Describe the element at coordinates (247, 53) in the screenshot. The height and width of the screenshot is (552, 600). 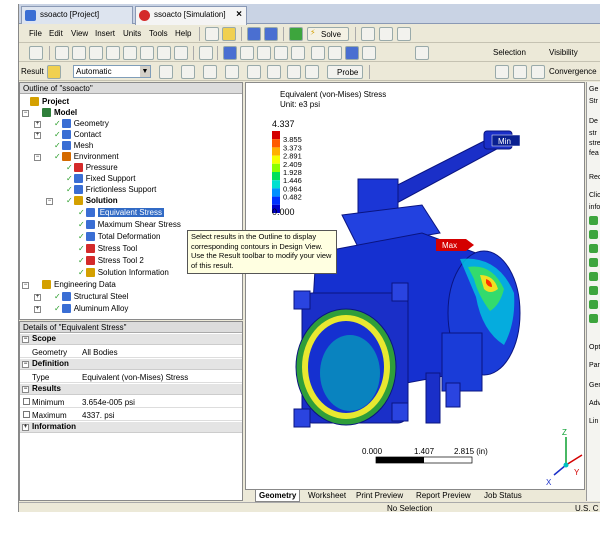
I see `pan-icon` at that location.